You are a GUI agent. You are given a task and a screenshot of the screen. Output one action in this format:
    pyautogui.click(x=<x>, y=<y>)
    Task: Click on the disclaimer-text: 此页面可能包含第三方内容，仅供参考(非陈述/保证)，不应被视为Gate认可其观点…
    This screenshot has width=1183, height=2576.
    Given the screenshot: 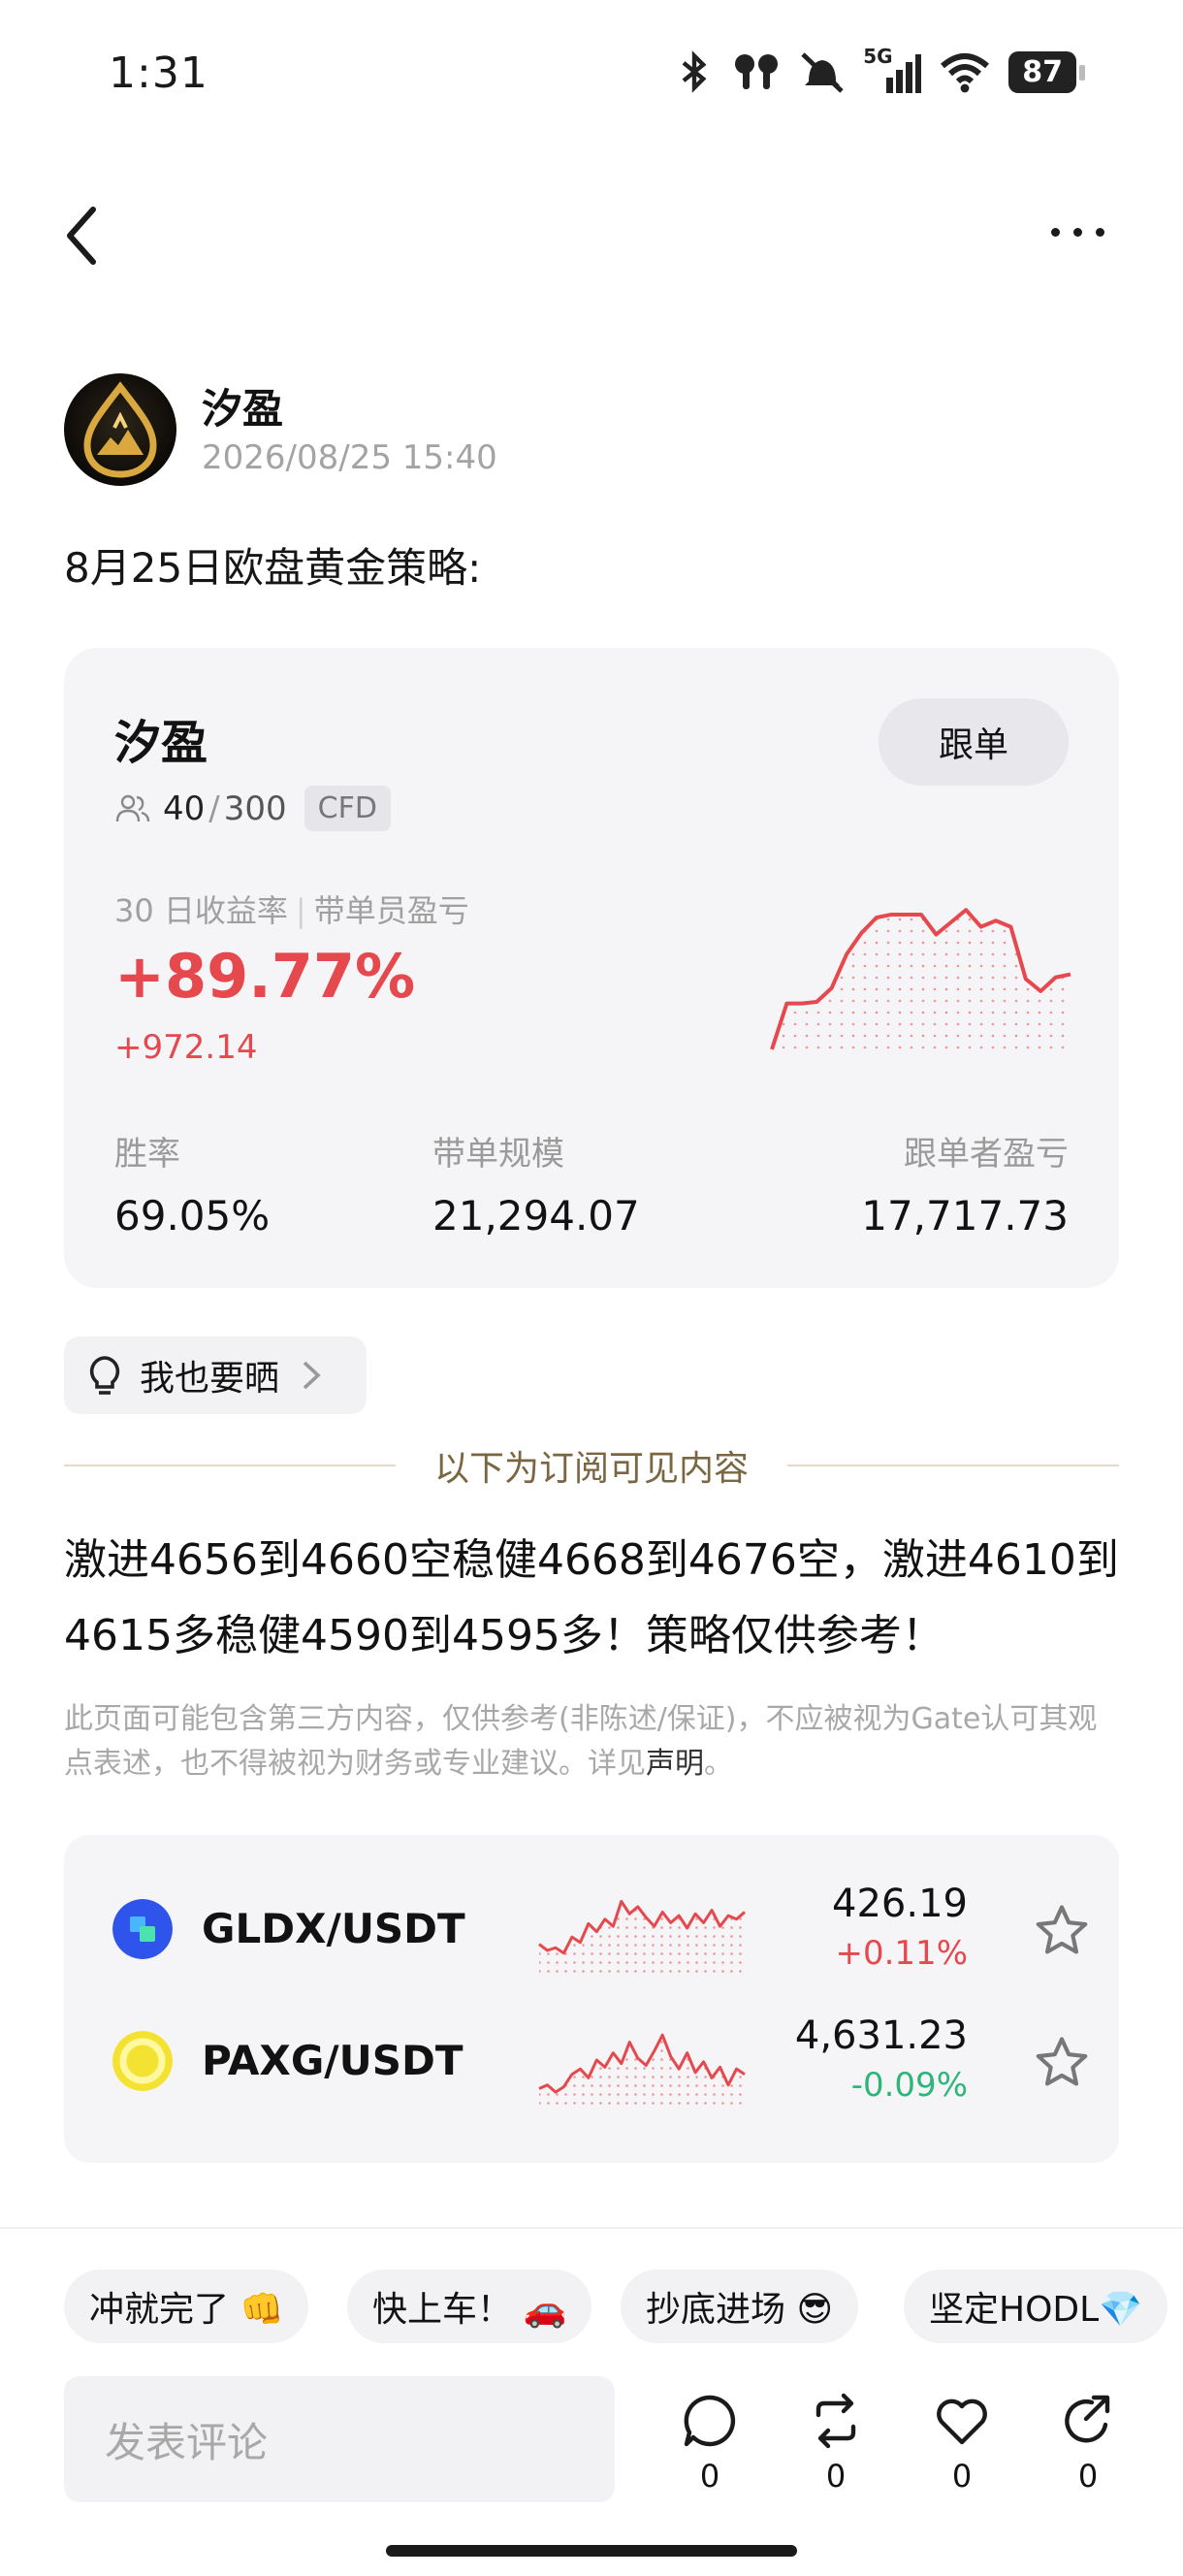 What is the action you would take?
    pyautogui.click(x=581, y=1741)
    